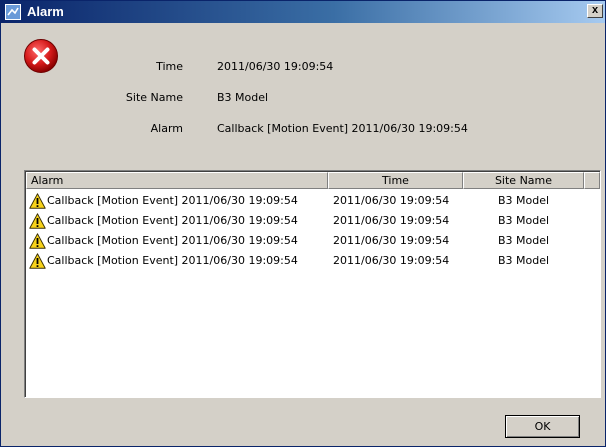 Image resolution: width=606 pixels, height=447 pixels. I want to click on close-icon: x, so click(595, 10).